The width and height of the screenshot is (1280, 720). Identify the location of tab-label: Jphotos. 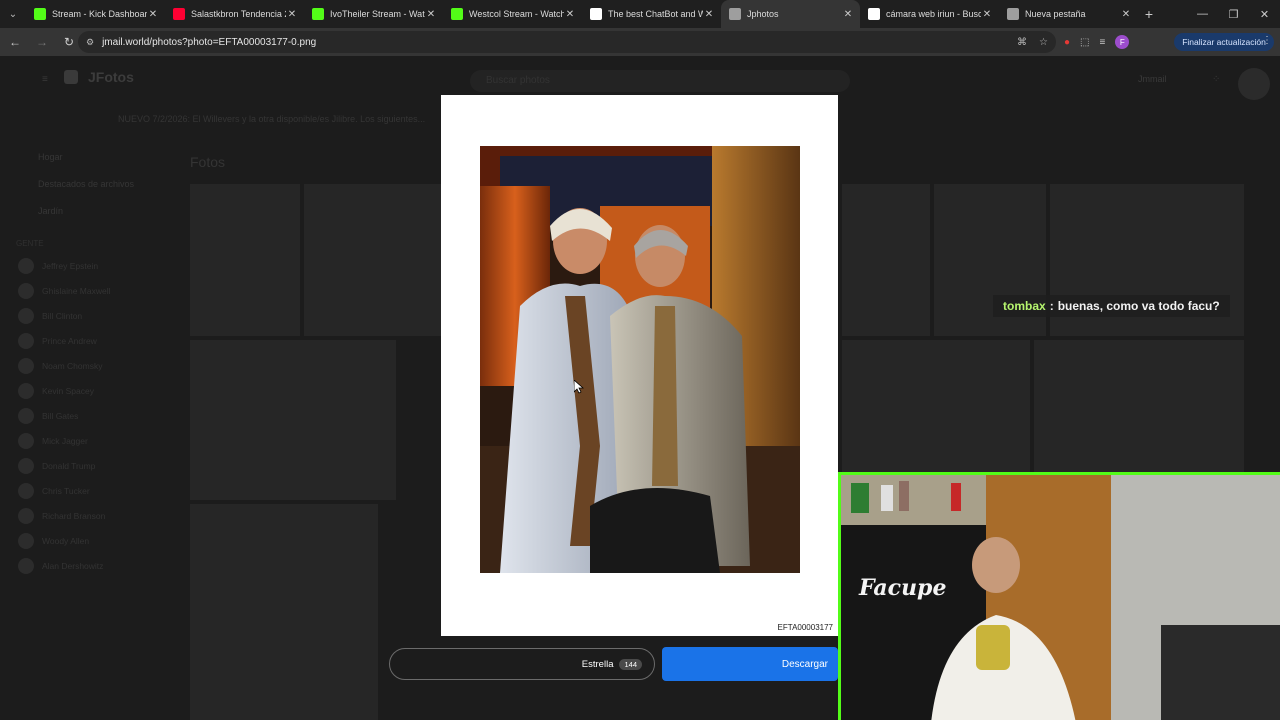
(763, 14).